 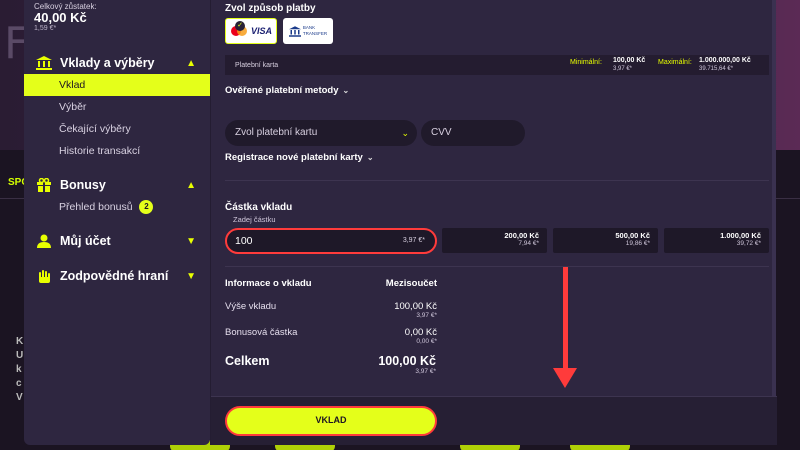 What do you see at coordinates (282, 90) in the screenshot?
I see `verified-methods-label: Ověřené platební metody` at bounding box center [282, 90].